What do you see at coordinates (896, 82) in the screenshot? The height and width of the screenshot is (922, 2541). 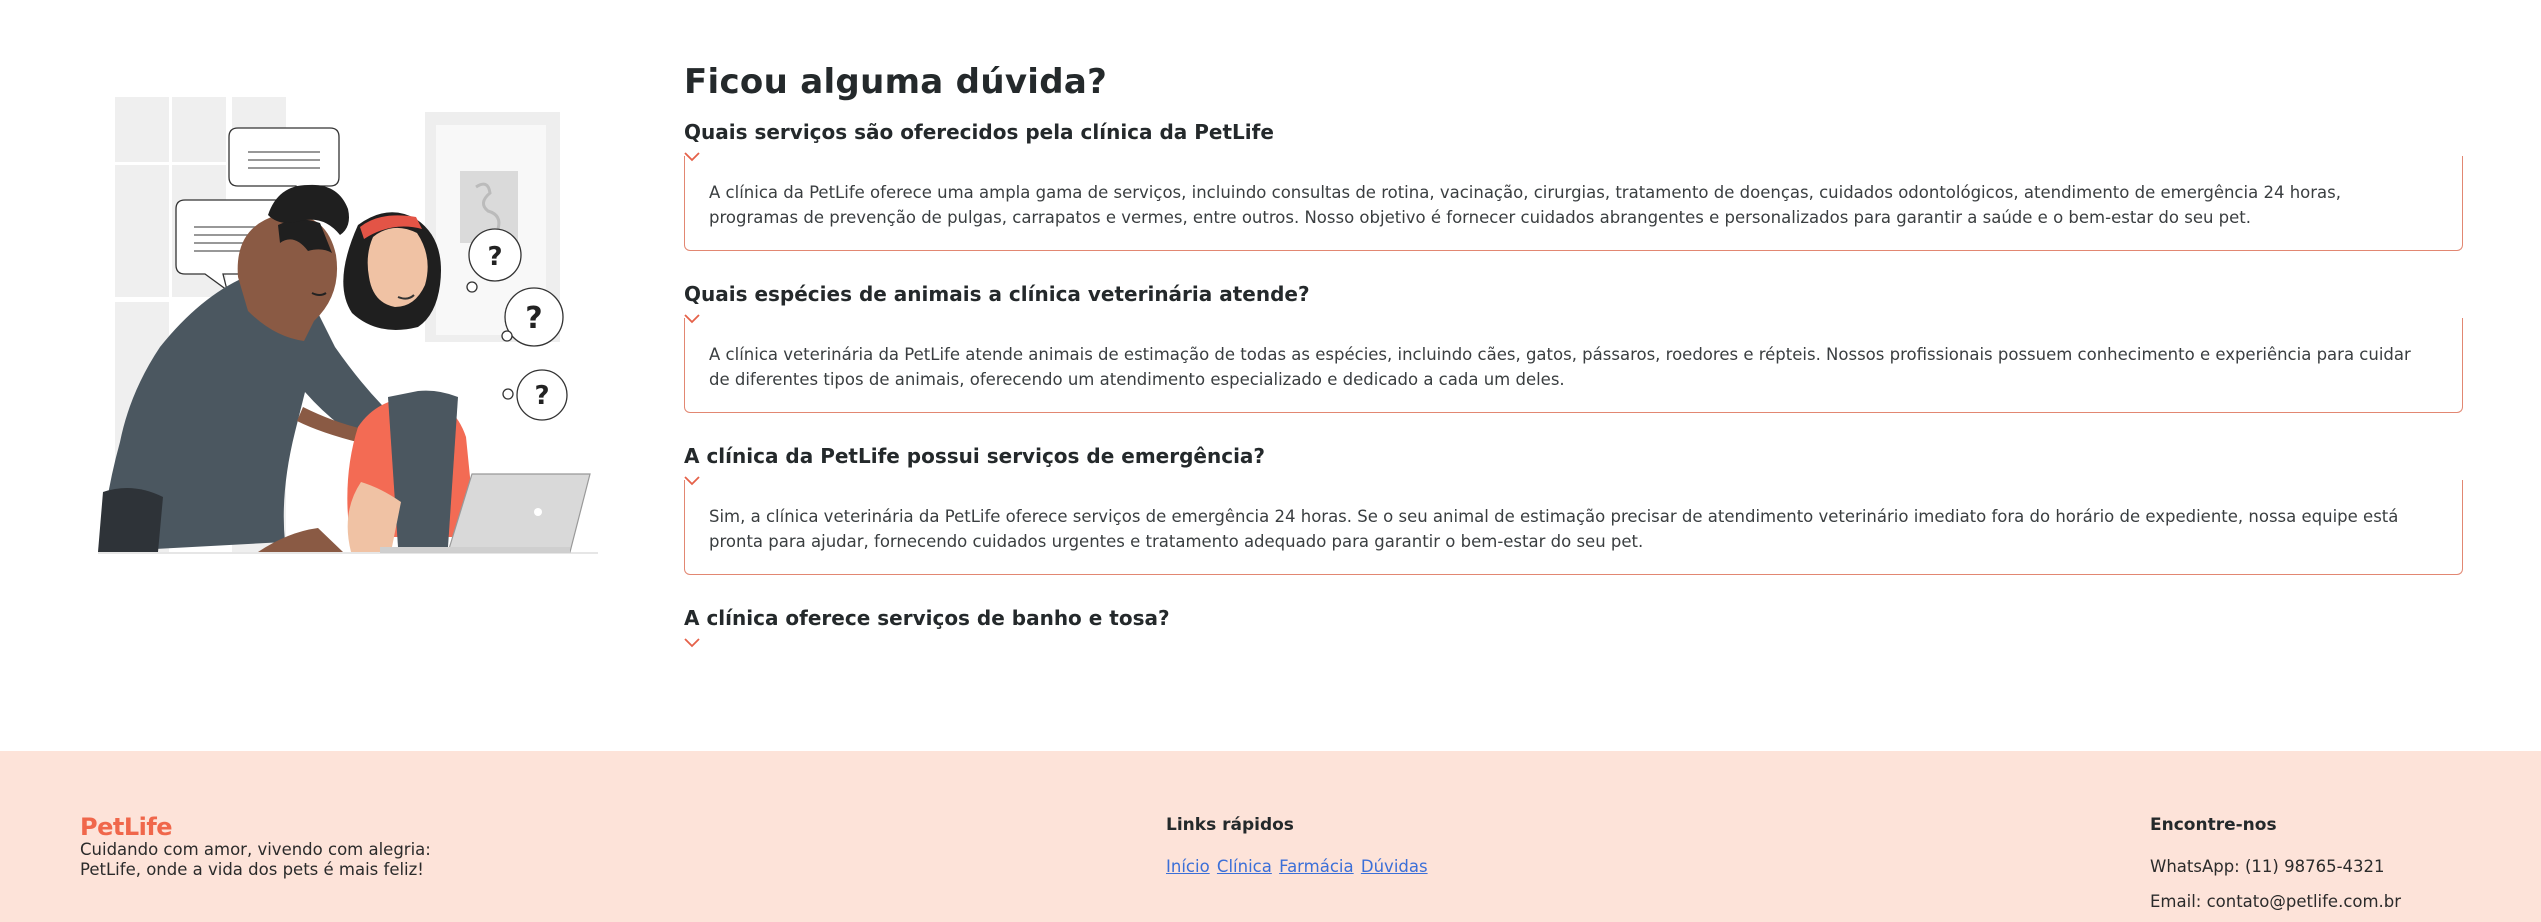 I see `faq-title: Ficou alguma dúvida?` at bounding box center [896, 82].